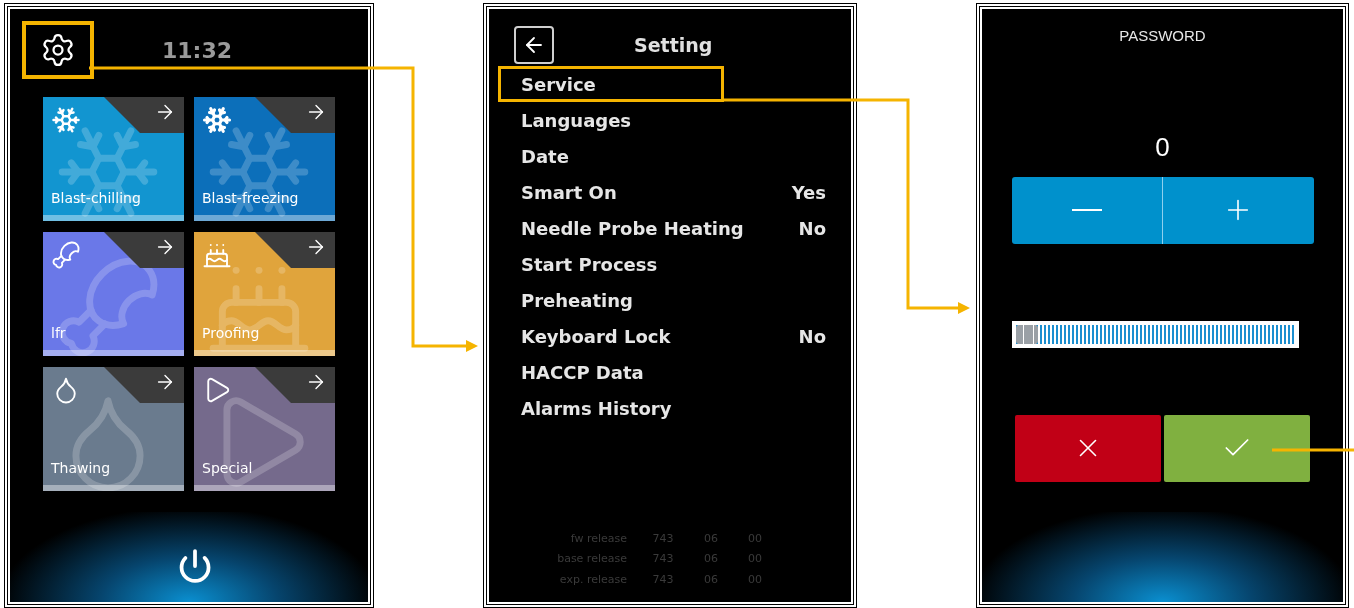 The width and height of the screenshot is (1354, 608). I want to click on menu-item-label: Preheating, so click(577, 300).